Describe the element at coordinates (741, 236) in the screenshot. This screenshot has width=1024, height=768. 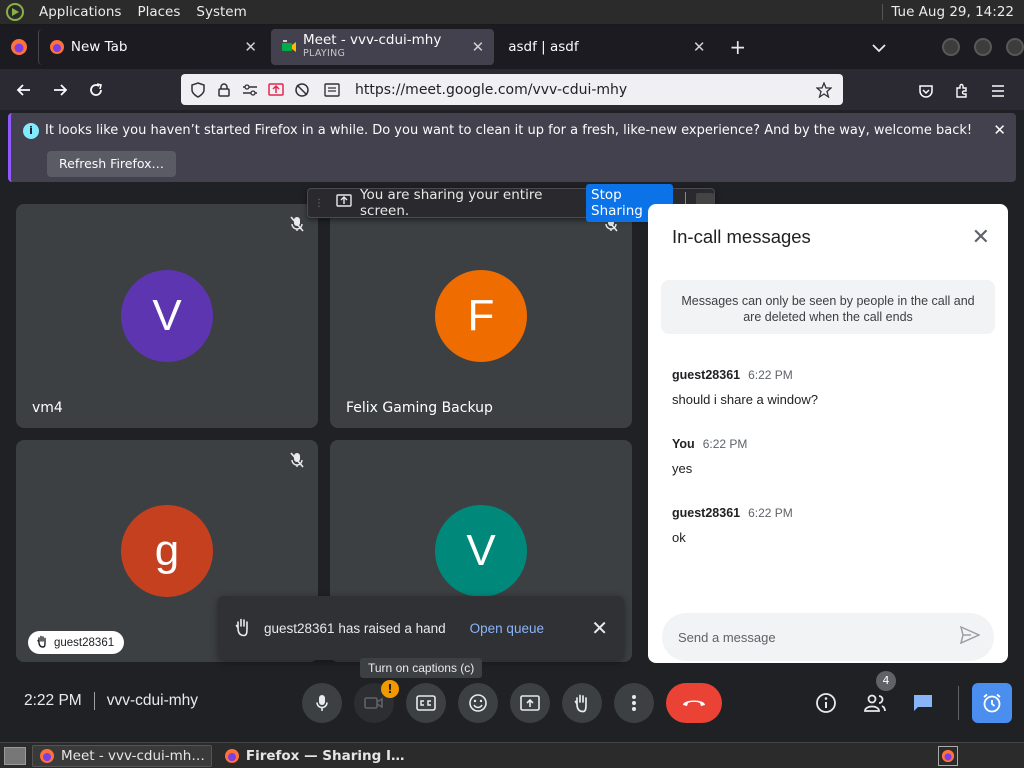
I see `chat-title: In-call messages` at that location.